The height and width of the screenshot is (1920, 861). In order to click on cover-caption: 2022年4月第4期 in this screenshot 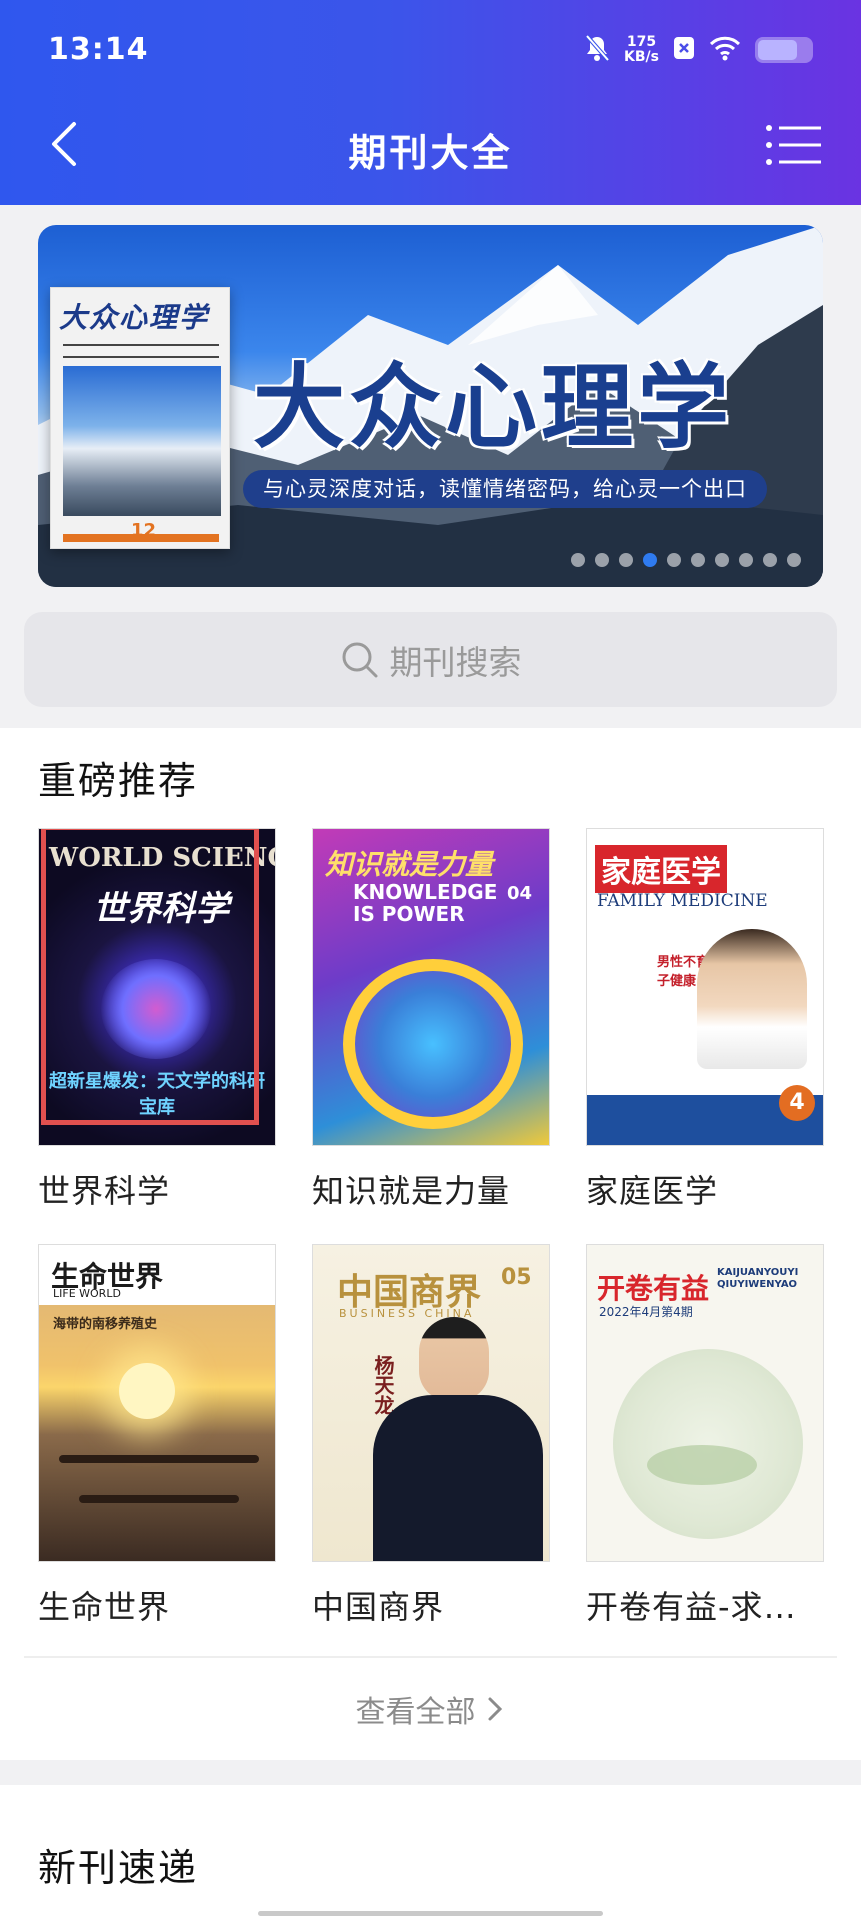, I will do `click(646, 1312)`.